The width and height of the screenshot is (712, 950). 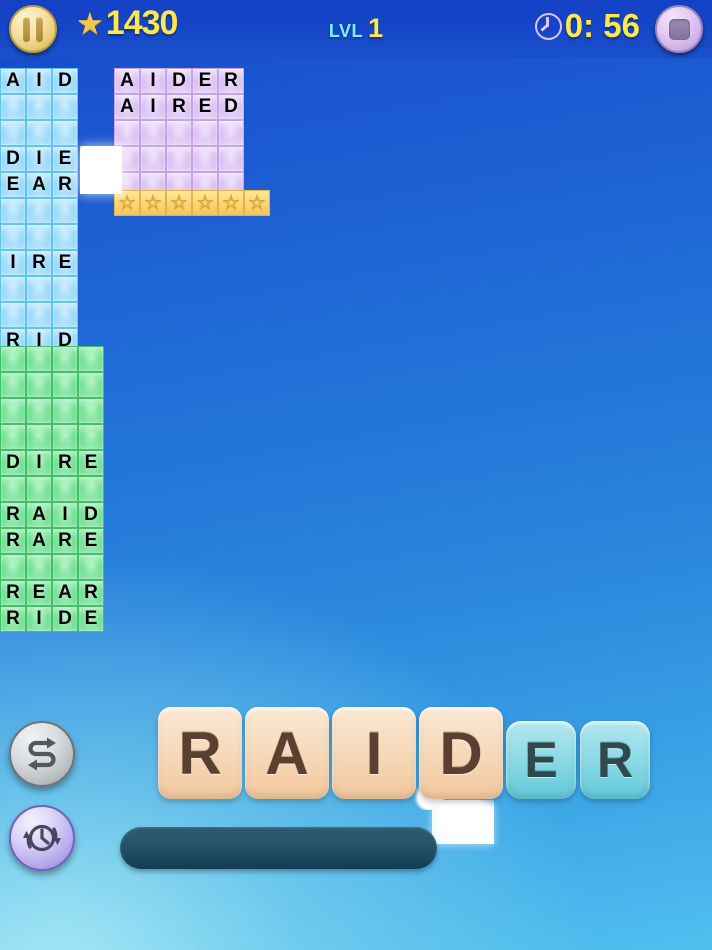 I want to click on extra-time-button, so click(x=42, y=838).